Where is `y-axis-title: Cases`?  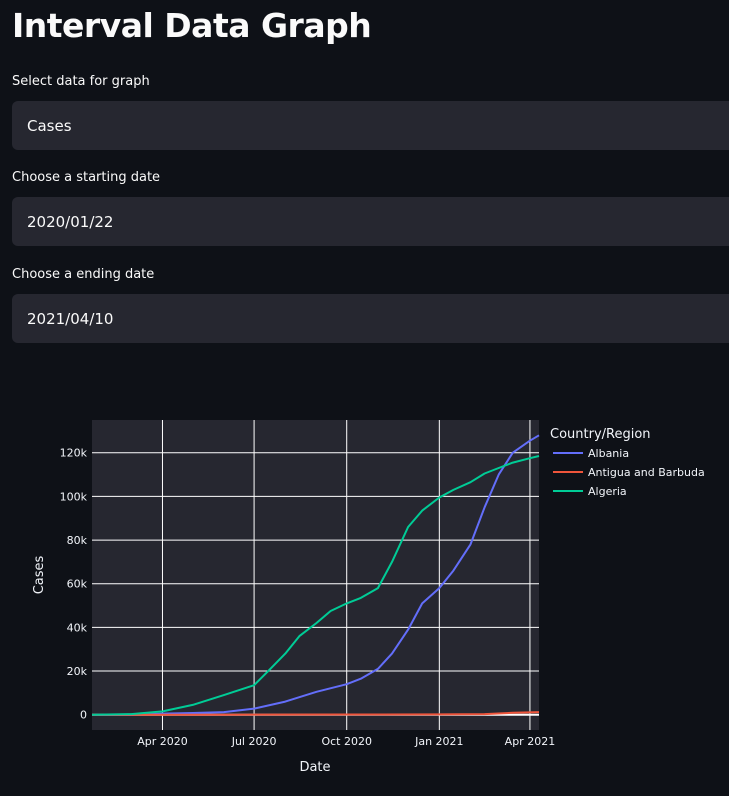 y-axis-title: Cases is located at coordinates (39, 574).